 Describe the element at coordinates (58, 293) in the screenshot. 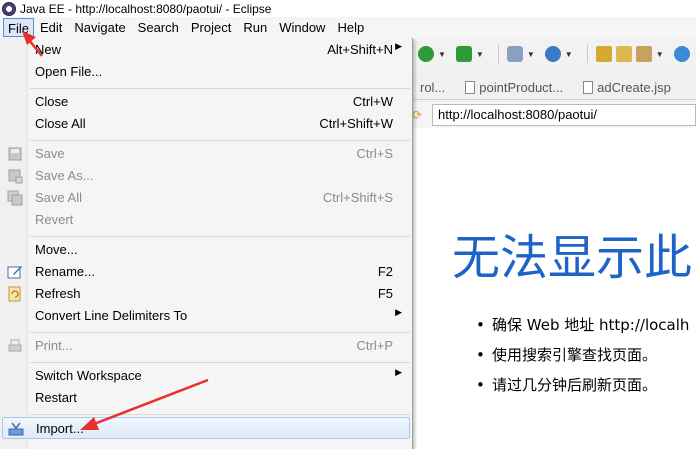

I see `menu-item-label: Refresh` at that location.